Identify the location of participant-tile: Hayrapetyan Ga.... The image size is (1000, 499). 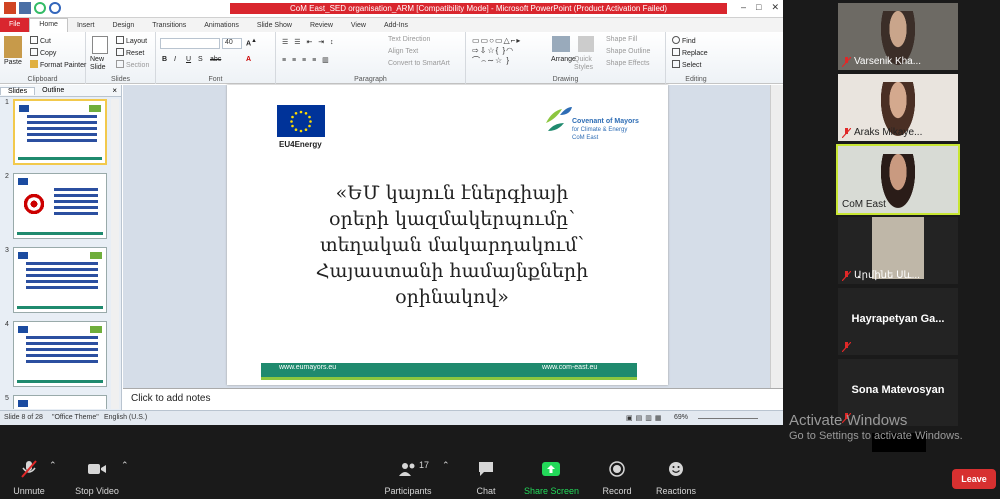
(898, 321).